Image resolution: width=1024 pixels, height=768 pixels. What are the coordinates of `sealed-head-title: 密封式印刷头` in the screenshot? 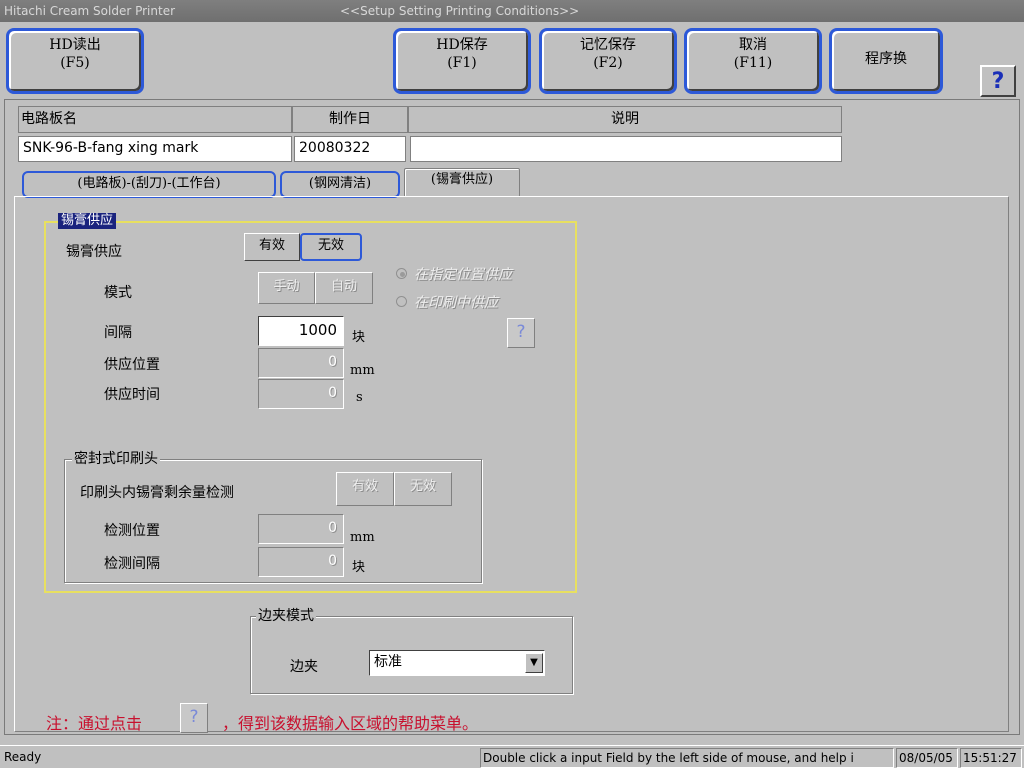 It's located at (116, 459).